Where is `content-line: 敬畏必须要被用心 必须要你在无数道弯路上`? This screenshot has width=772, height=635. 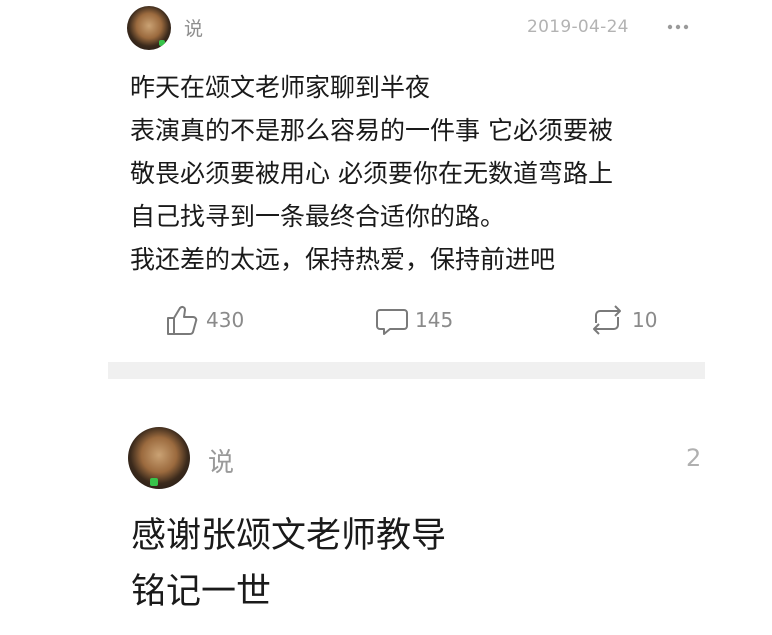
content-line: 敬畏必须要被用心 必须要你在无数道弯路上 is located at coordinates (371, 173).